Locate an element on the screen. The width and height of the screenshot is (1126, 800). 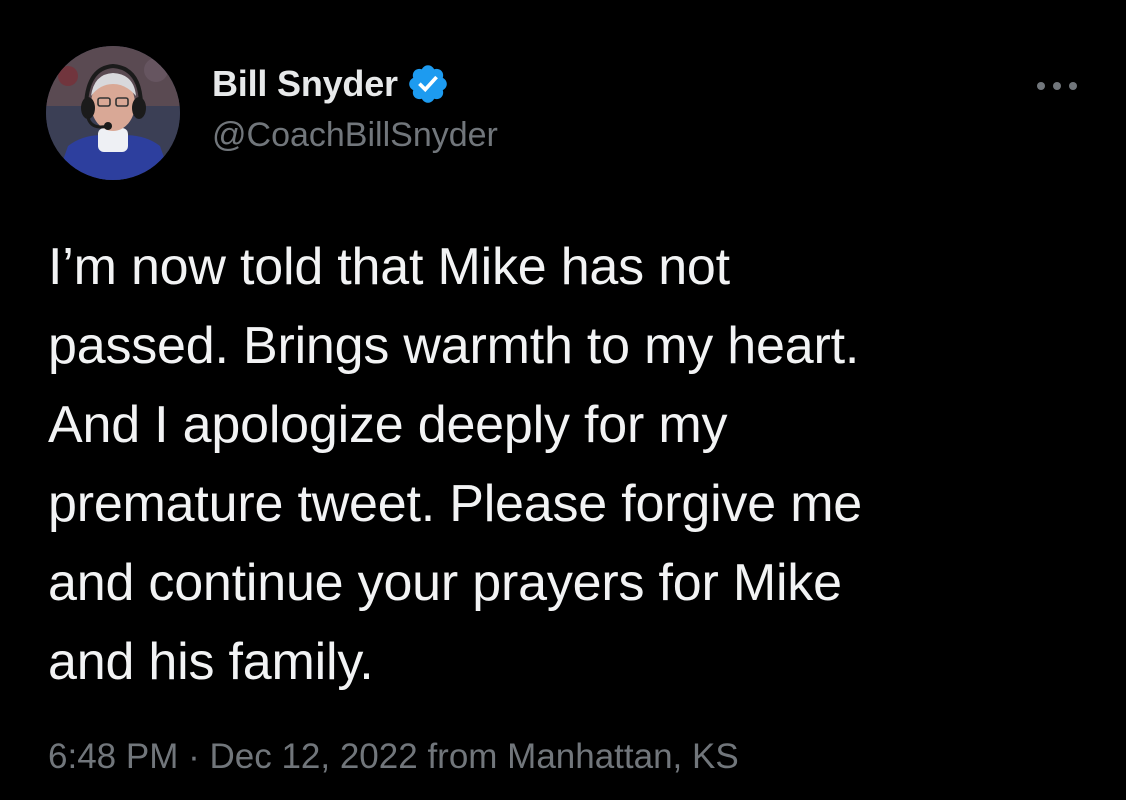
tweet-date: Dec 12, 2022 is located at coordinates (313, 756).